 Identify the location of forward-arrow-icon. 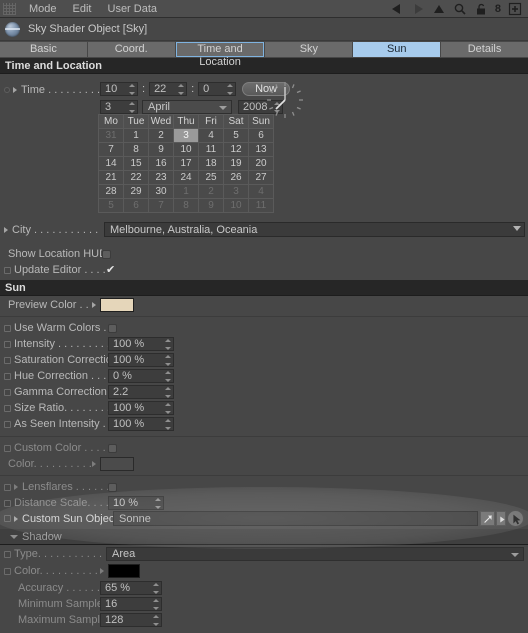
(418, 9).